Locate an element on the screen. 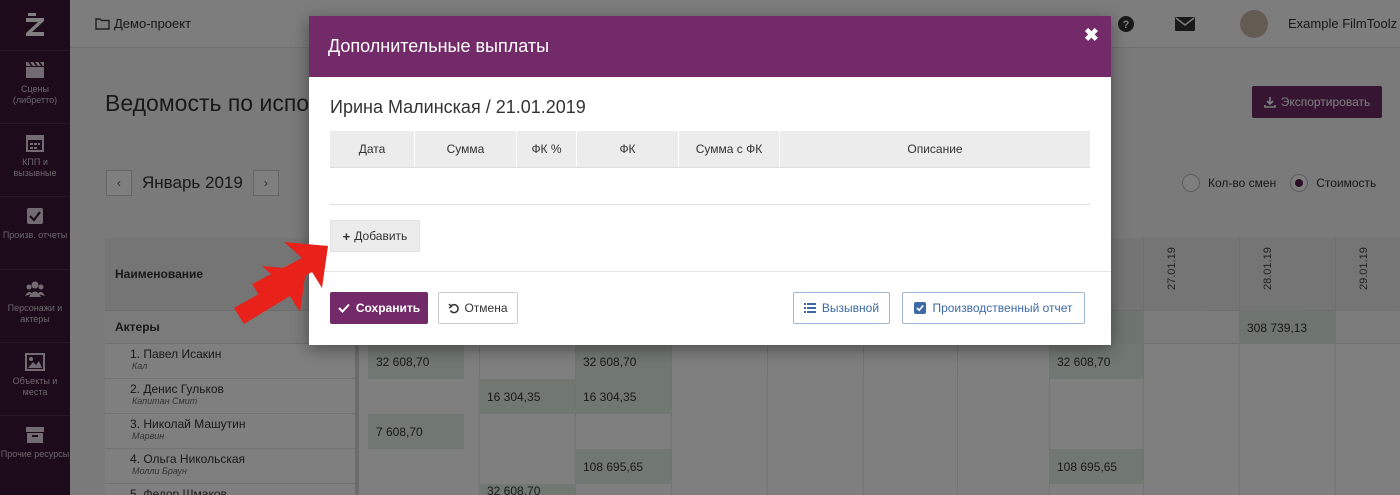 The width and height of the screenshot is (1400, 495). column-header: Описание is located at coordinates (935, 149).